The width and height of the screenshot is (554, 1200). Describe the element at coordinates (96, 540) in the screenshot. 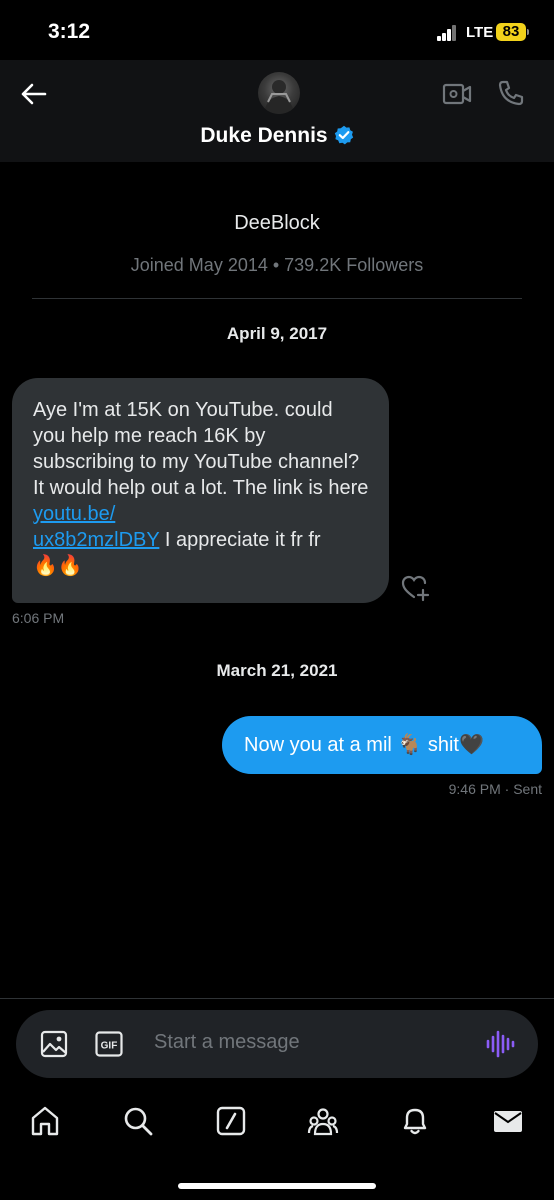

I see `message-link-continued: ux8b2mzlDBY` at that location.